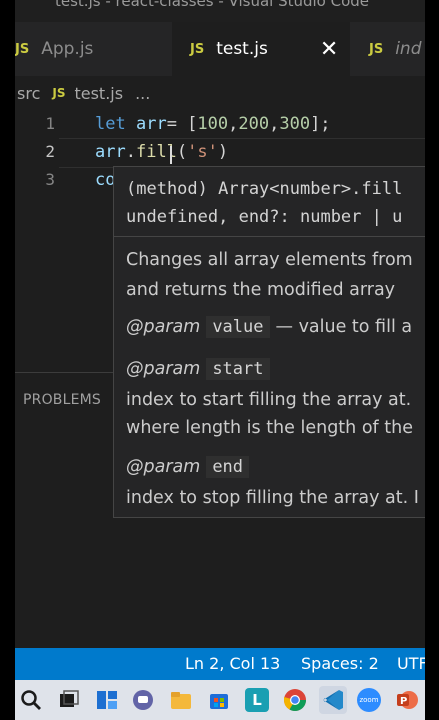  I want to click on param-start: @param start, so click(201, 369).